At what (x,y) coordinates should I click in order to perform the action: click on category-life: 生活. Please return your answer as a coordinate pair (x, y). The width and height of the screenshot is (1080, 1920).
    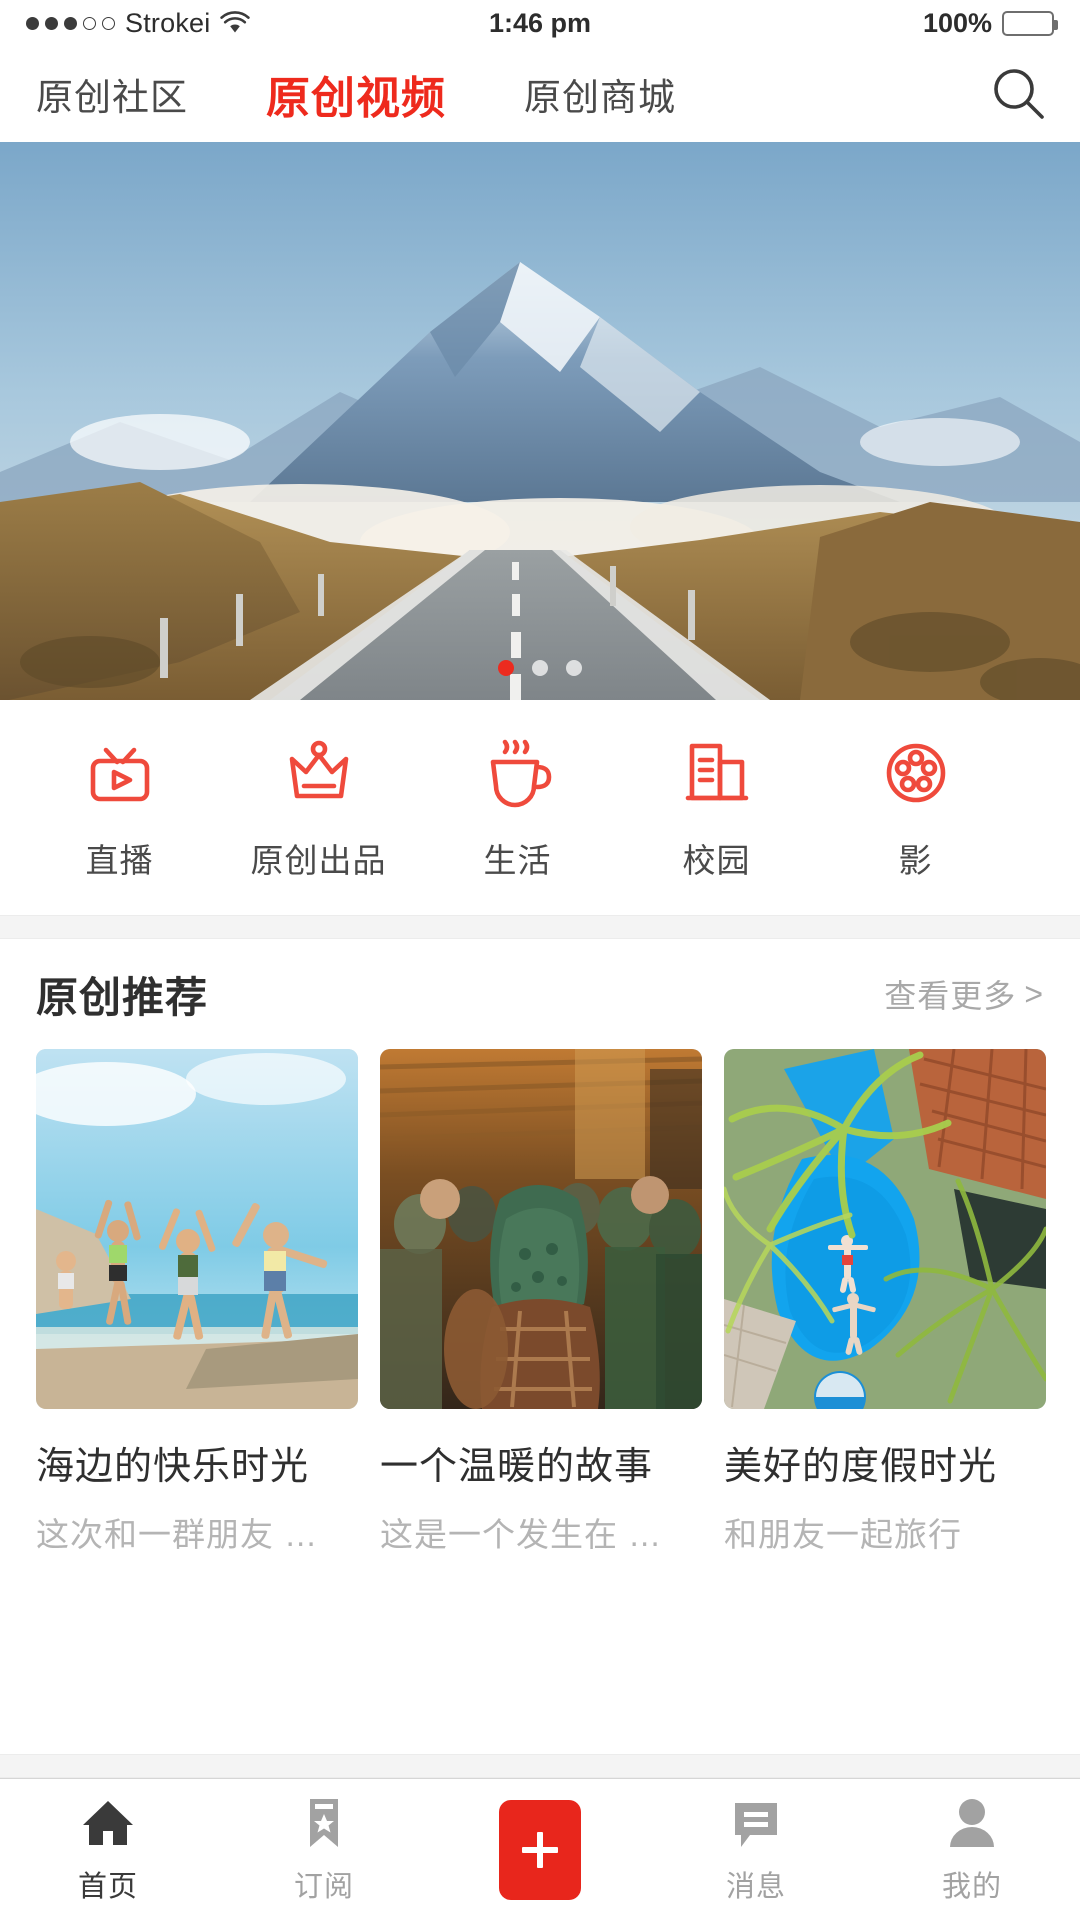
    Looking at the image, I should click on (517, 808).